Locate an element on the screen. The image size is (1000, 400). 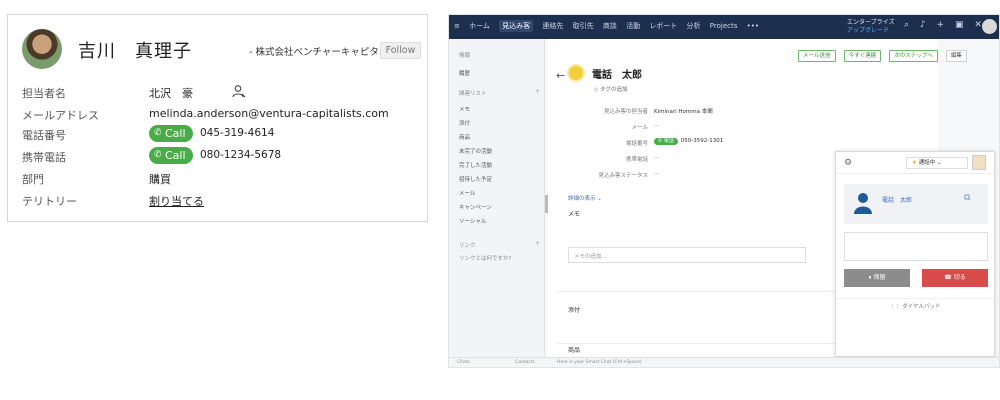
send-email-button: メール送信 is located at coordinates (817, 56).